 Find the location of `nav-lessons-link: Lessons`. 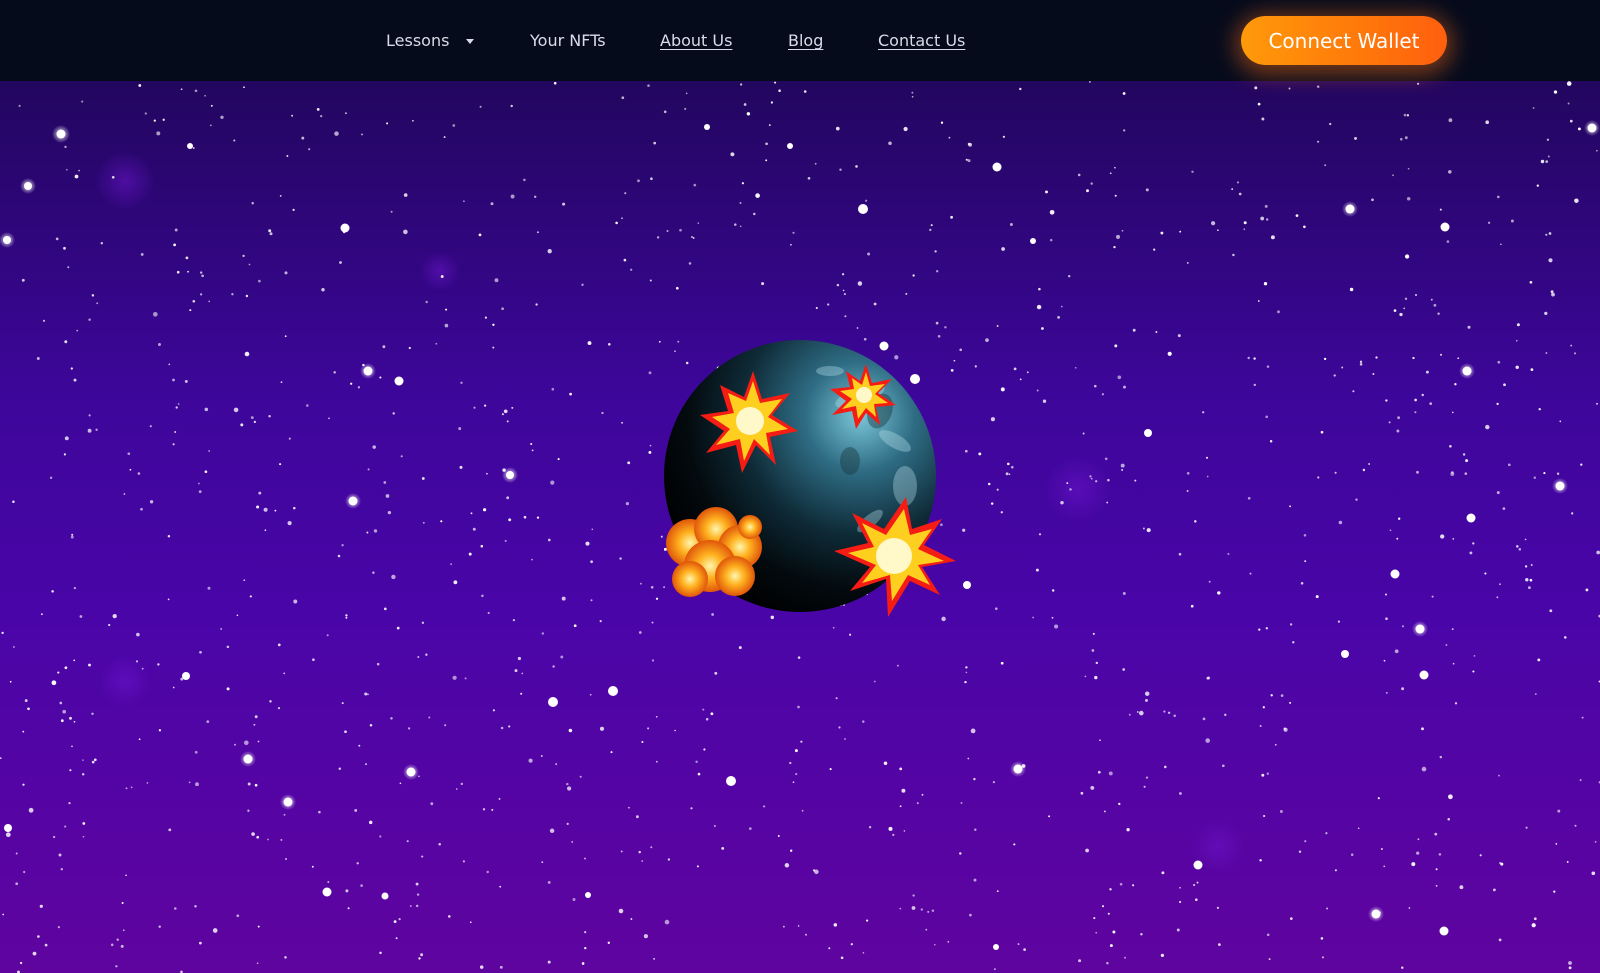

nav-lessons-link: Lessons is located at coordinates (417, 41).